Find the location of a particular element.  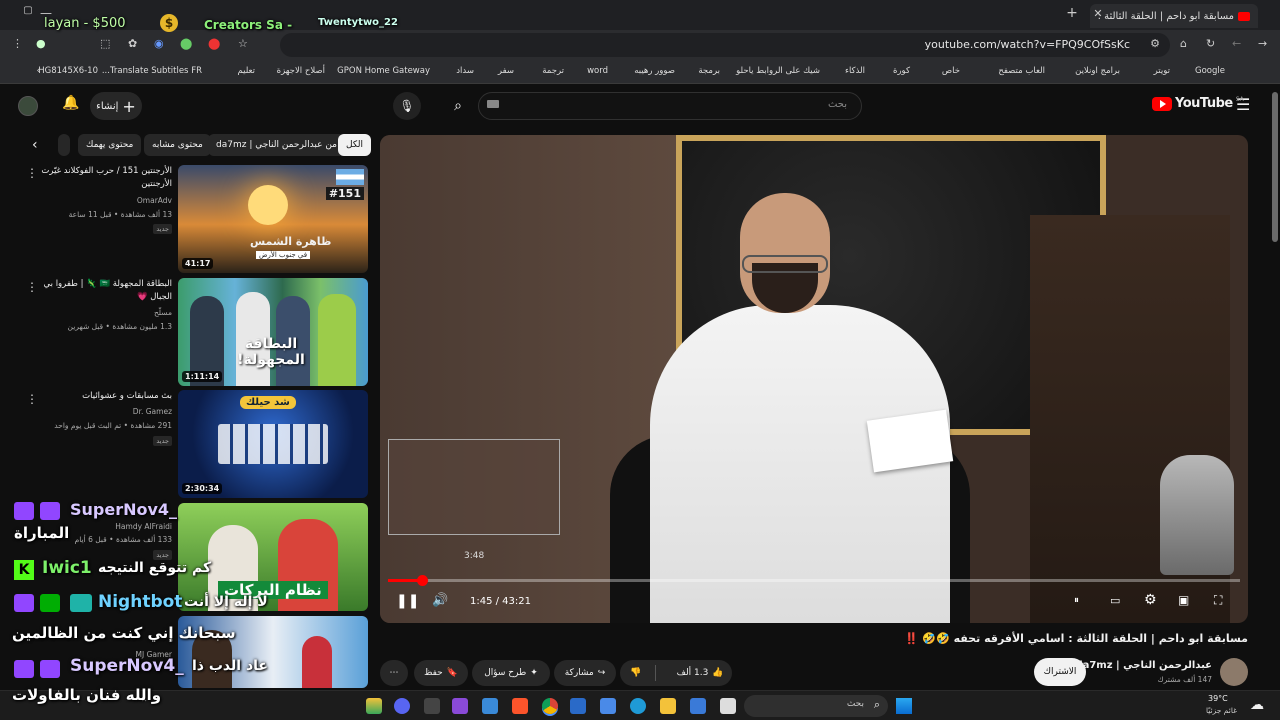

bookmark-item: برمجة is located at coordinates (709, 71).